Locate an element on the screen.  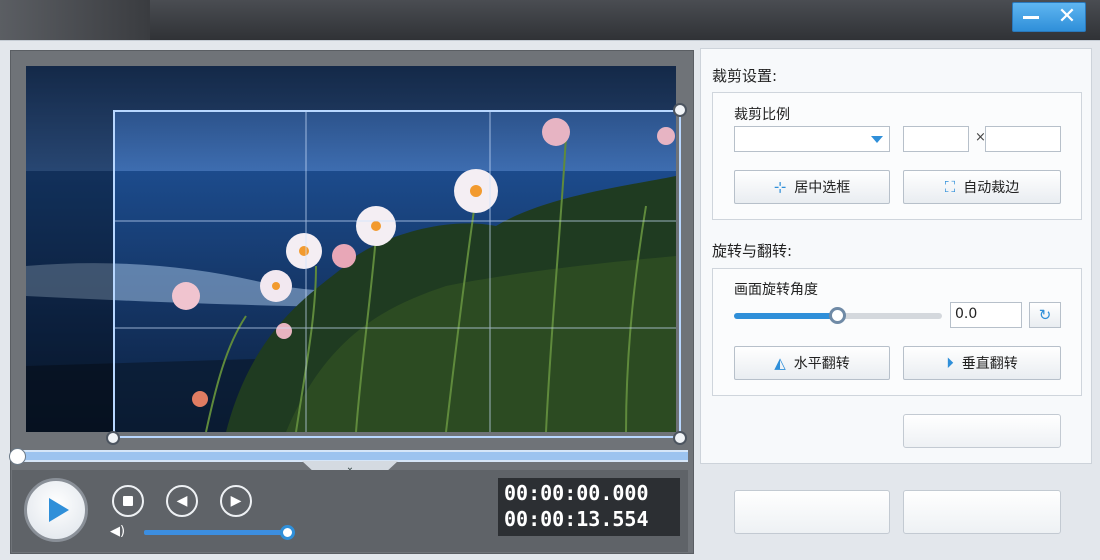
rotate-section-title: 旋转与翻转: is located at coordinates (752, 251).